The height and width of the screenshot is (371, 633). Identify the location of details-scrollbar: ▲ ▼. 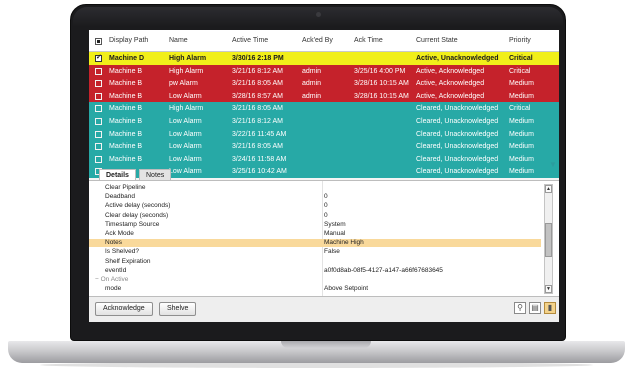
(548, 239).